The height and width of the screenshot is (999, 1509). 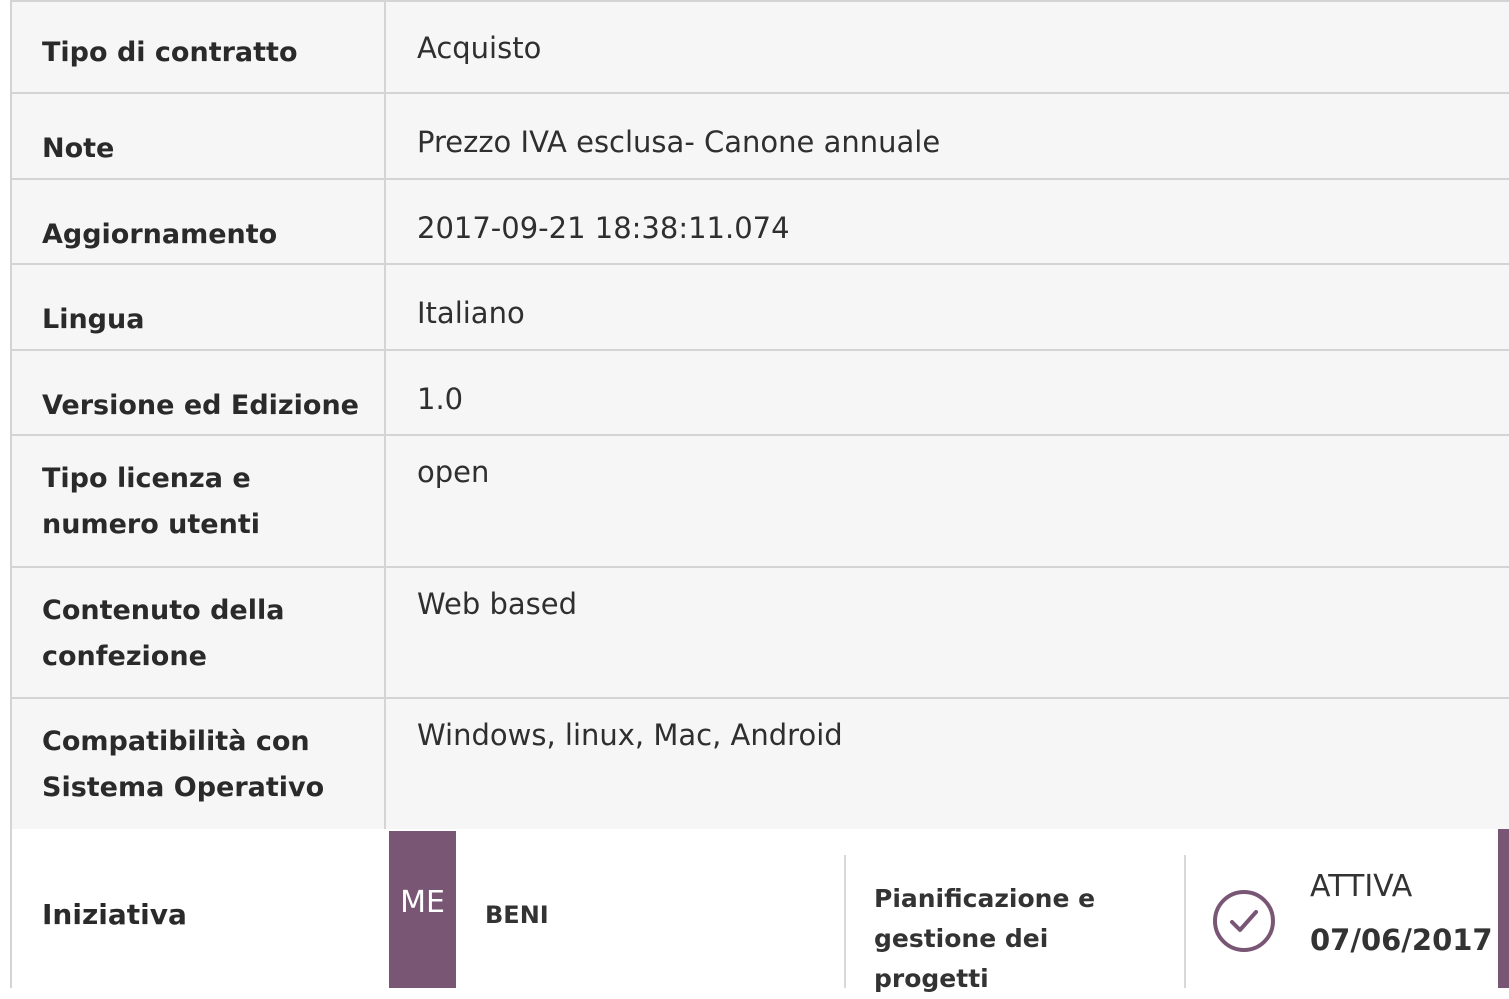 I want to click on row-label: Compatibilità con Sistema Operativo, so click(x=199, y=764).